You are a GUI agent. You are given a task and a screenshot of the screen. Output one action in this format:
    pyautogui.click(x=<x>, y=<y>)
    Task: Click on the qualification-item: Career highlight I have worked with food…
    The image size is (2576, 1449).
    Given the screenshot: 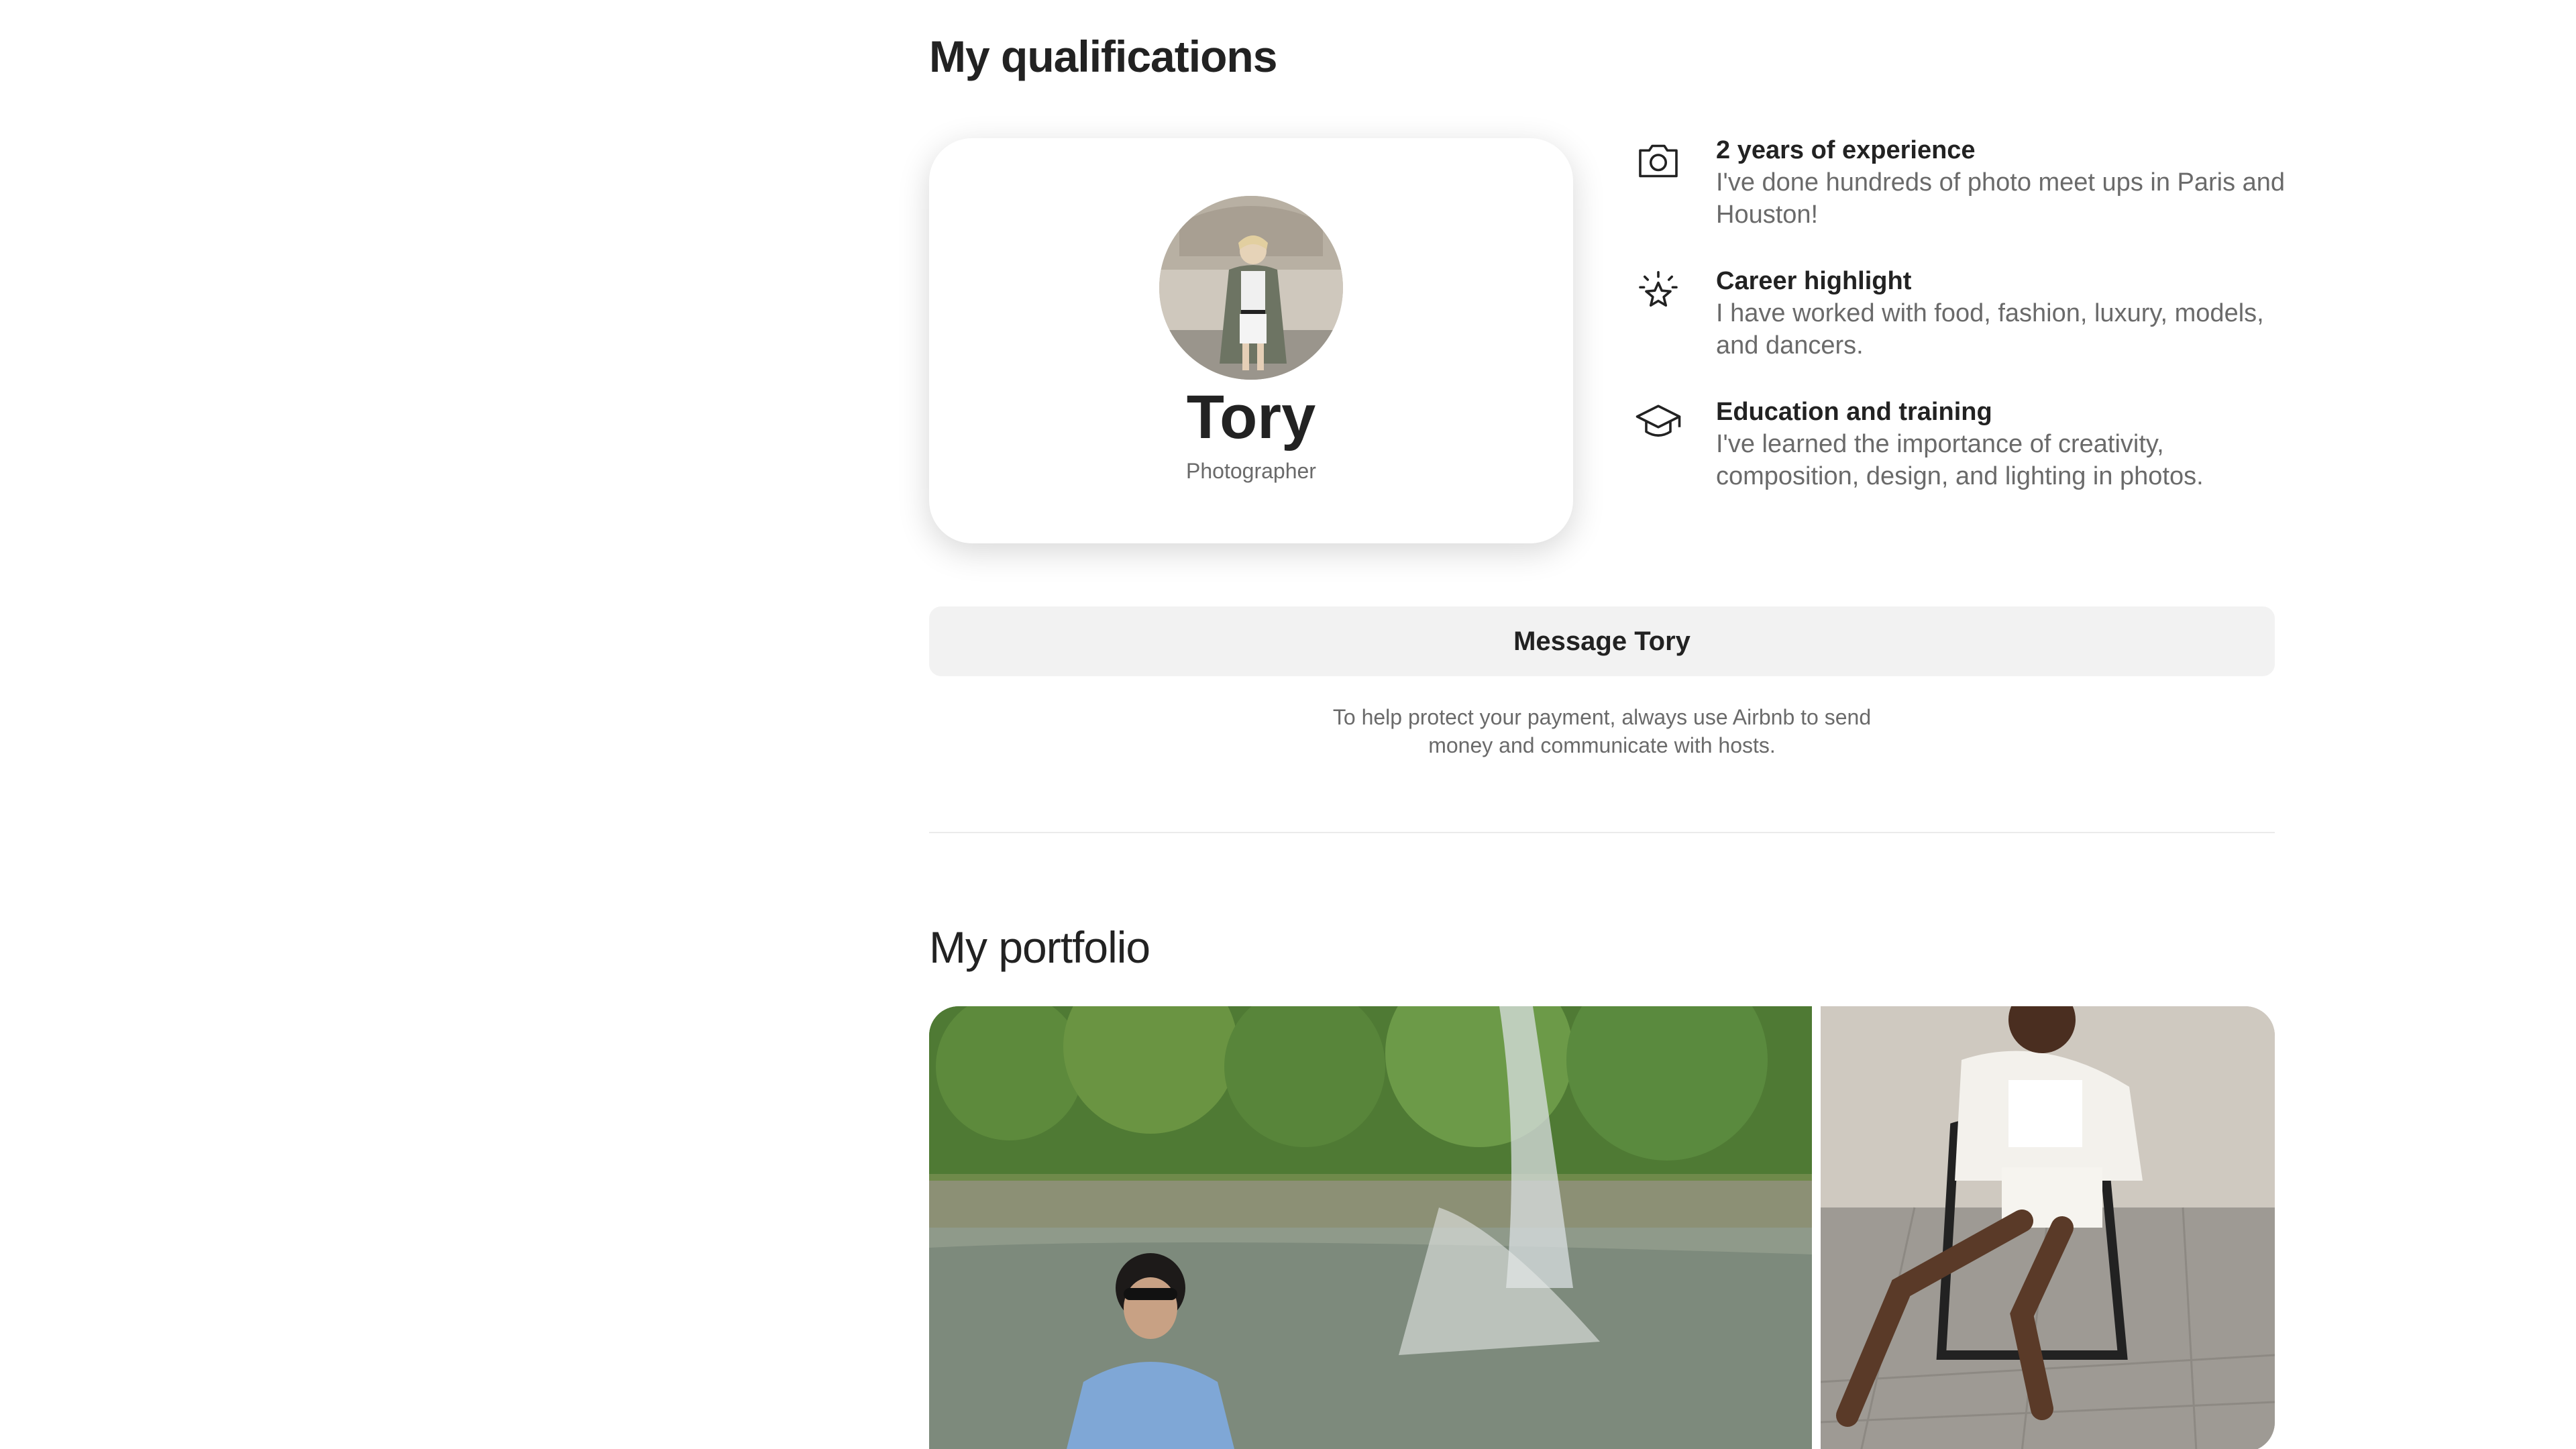 What is the action you would take?
    pyautogui.click(x=1969, y=330)
    